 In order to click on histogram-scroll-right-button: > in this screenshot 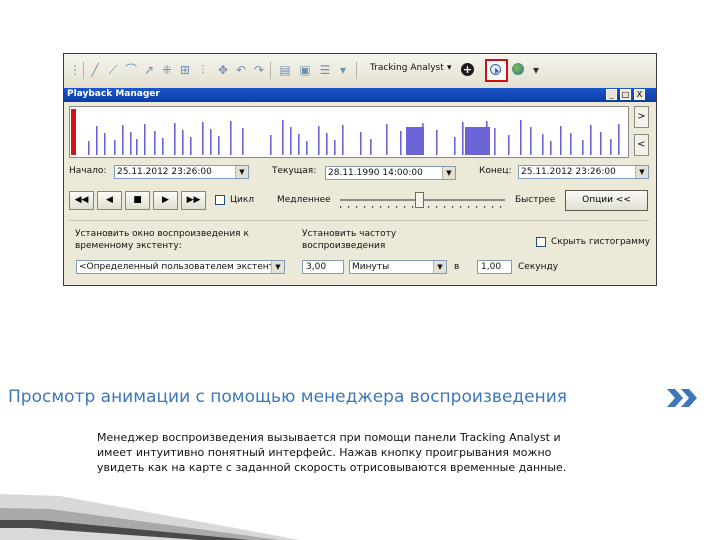, I will do `click(641, 117)`.